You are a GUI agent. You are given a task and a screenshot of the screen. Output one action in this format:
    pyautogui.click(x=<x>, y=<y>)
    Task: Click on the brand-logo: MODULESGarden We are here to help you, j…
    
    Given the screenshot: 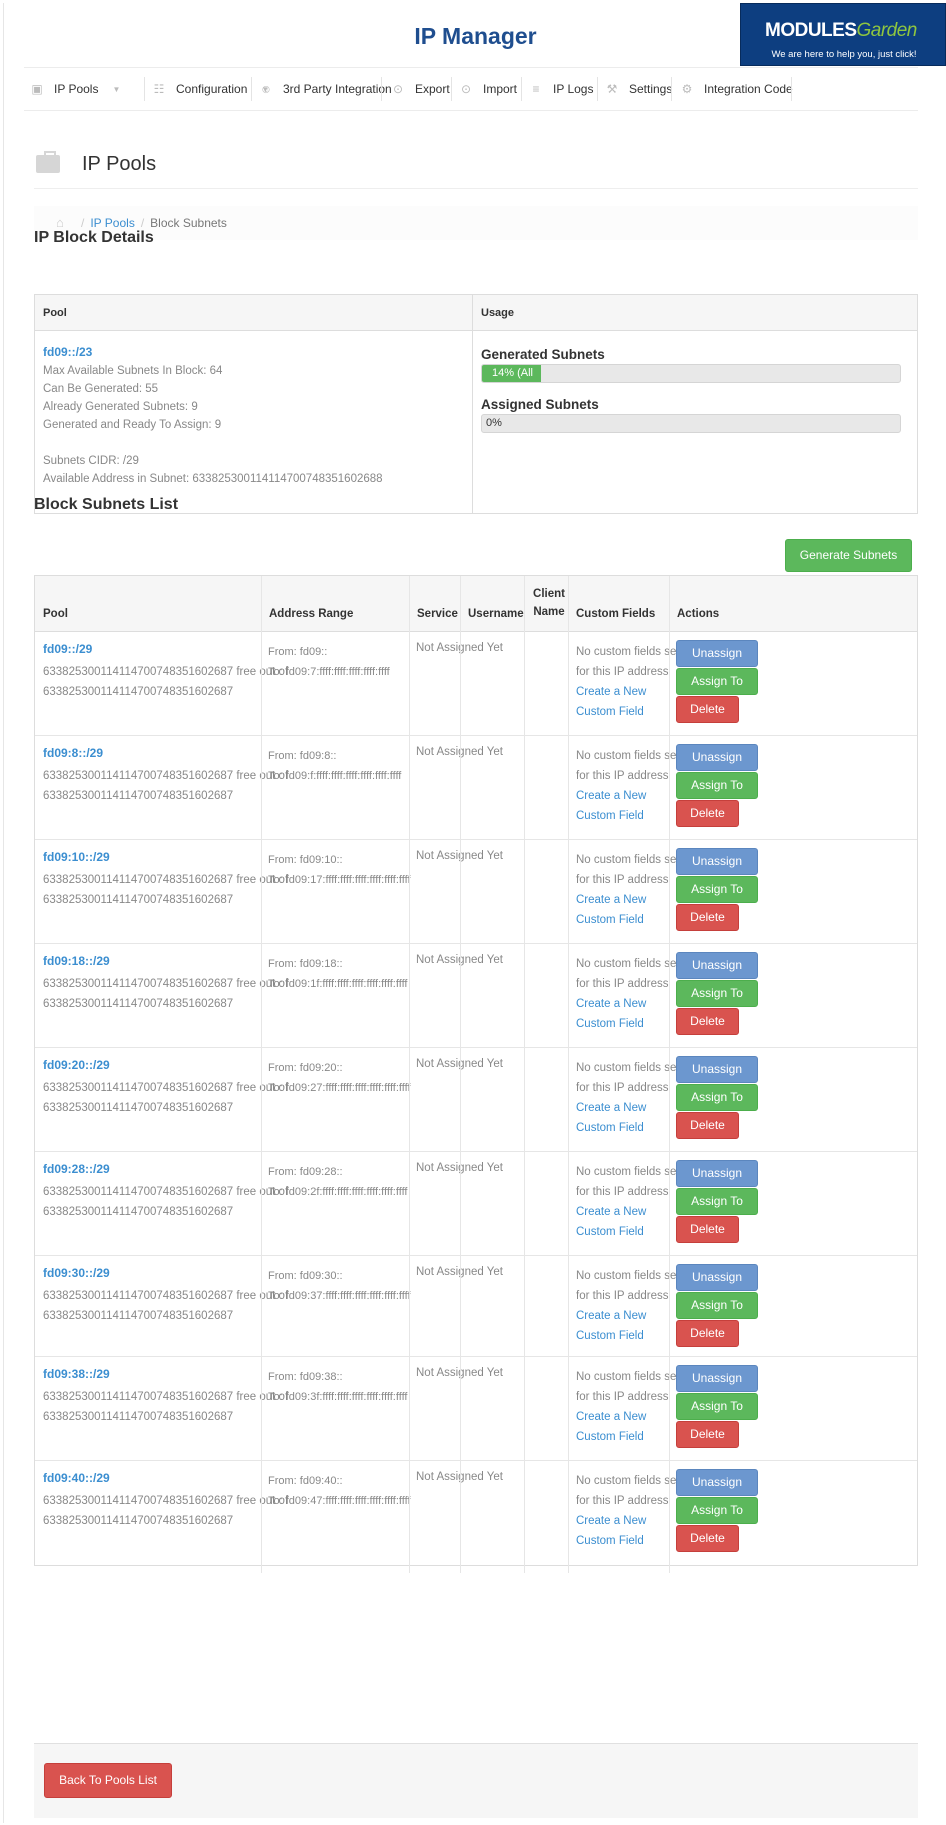 What is the action you would take?
    pyautogui.click(x=843, y=34)
    